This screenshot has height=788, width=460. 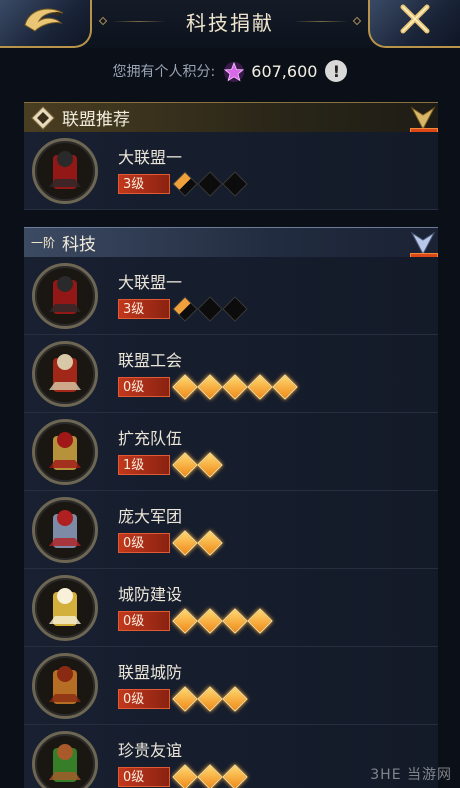 What do you see at coordinates (144, 465) in the screenshot?
I see `level-badge: 1级` at bounding box center [144, 465].